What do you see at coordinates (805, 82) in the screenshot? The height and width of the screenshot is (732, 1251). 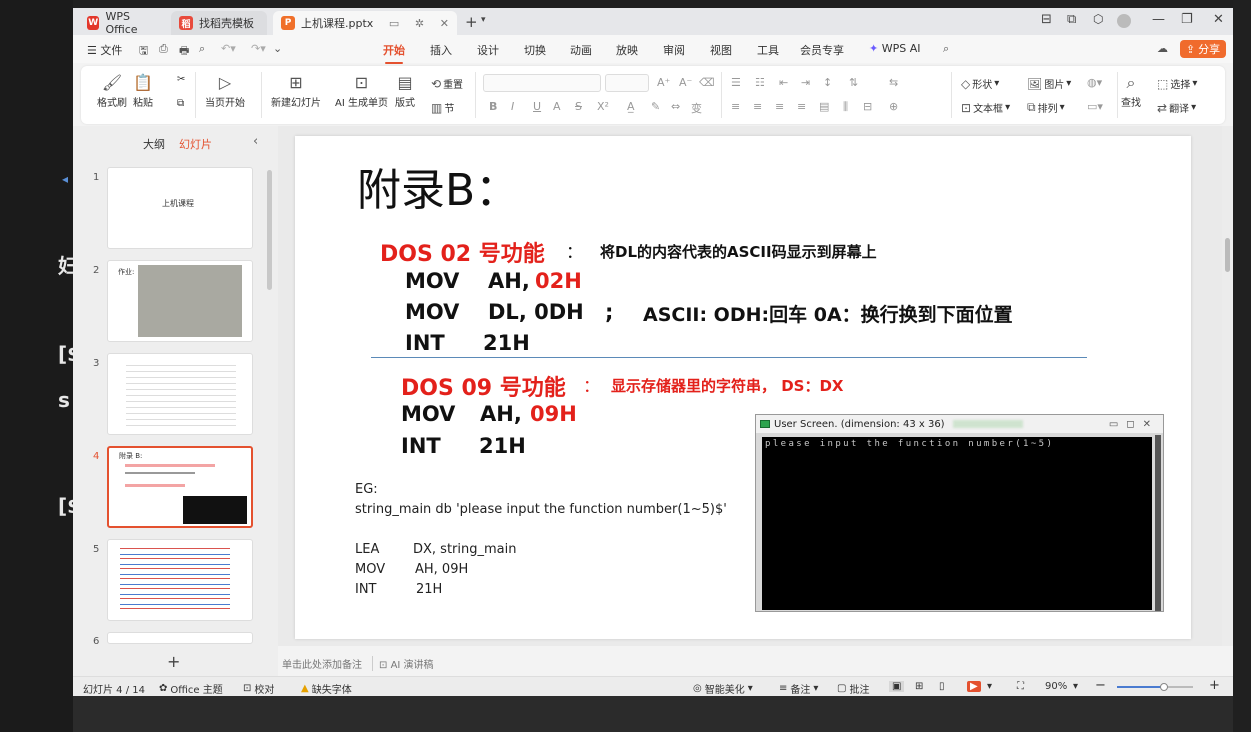 I see `increase-indent-icon: ⇥` at bounding box center [805, 82].